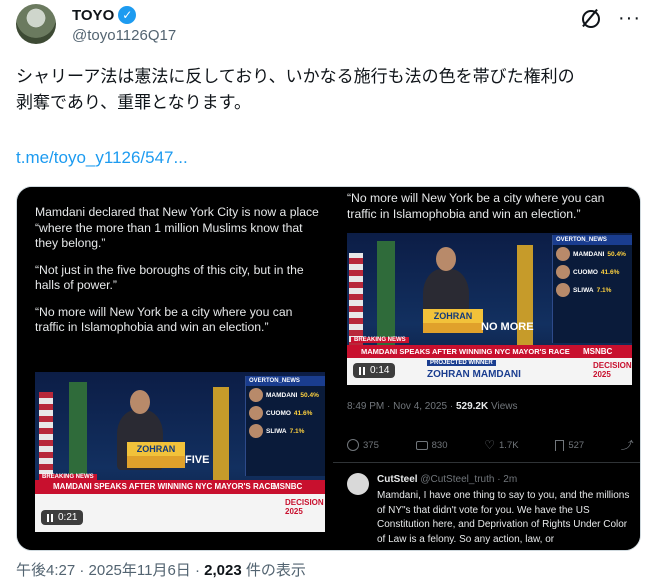 The width and height of the screenshot is (657, 588). Describe the element at coordinates (93, 15) in the screenshot. I see `author-name: TOYO` at that location.